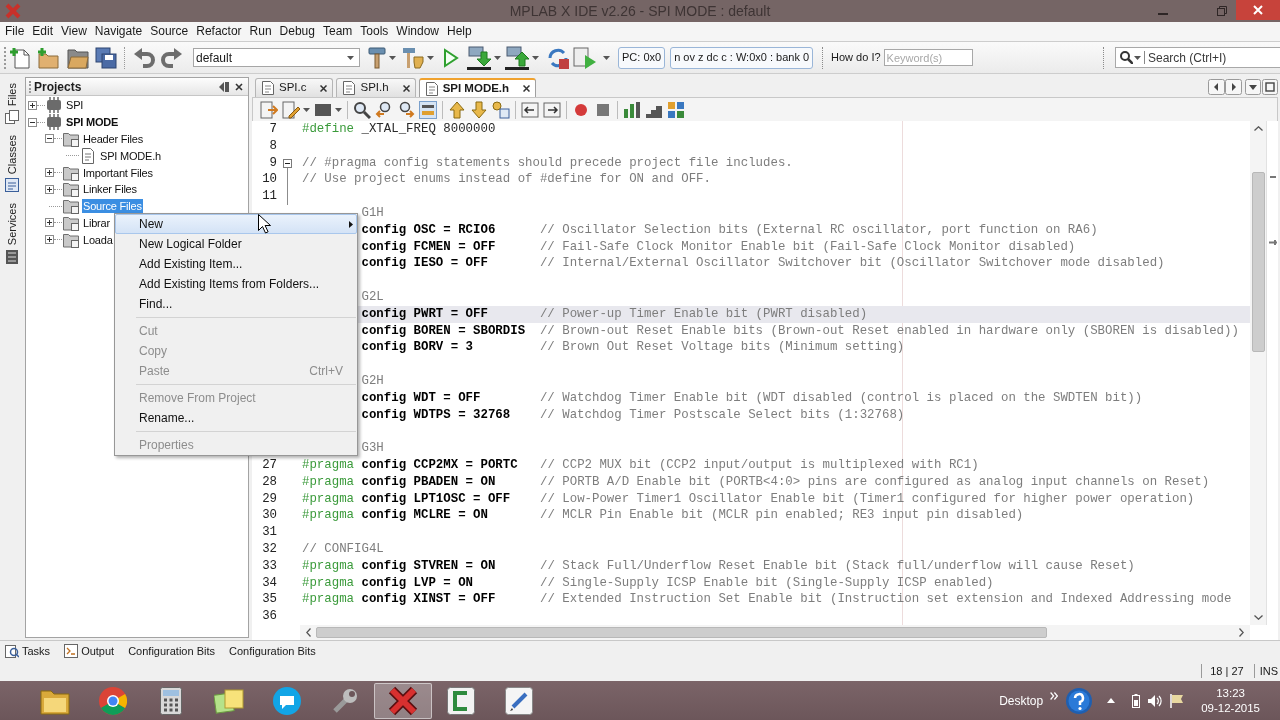 The height and width of the screenshot is (720, 1280). Describe the element at coordinates (11, 164) in the screenshot. I see `side-tab: Classes` at that location.